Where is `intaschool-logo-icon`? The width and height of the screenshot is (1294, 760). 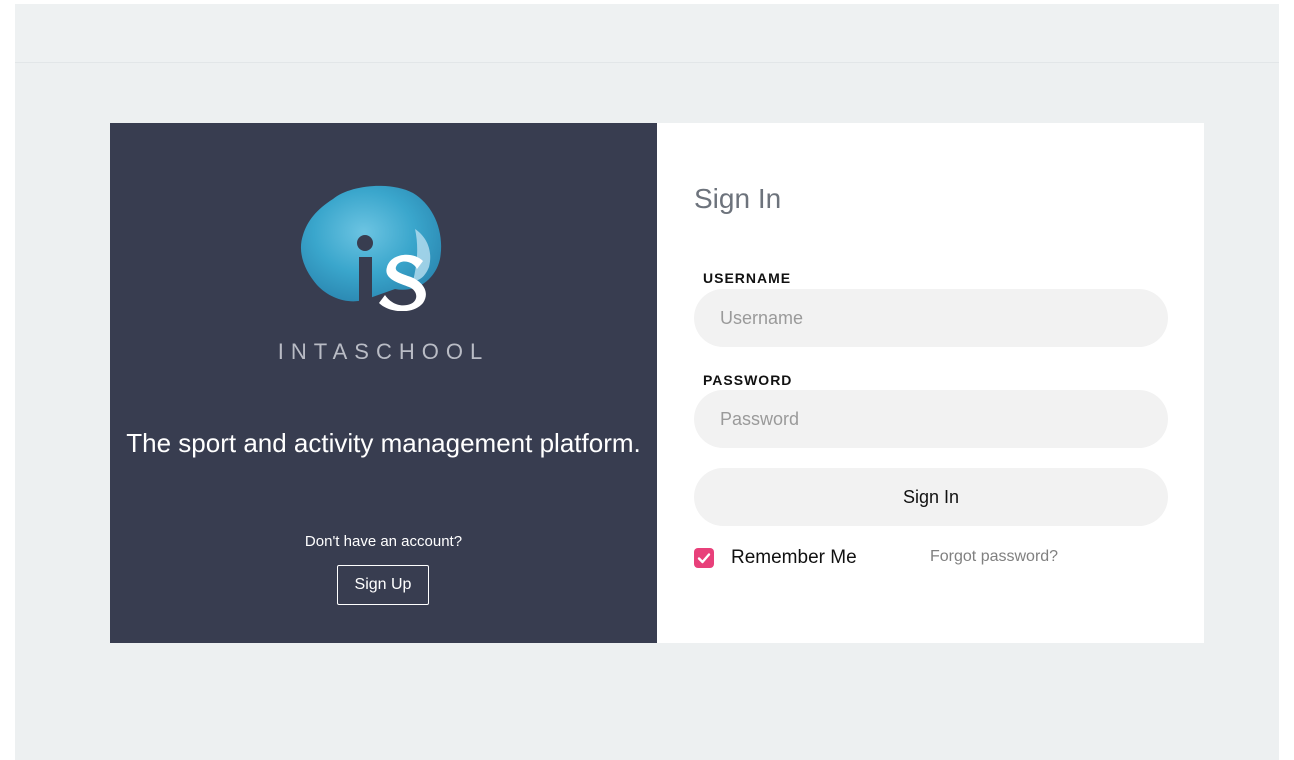
intaschool-logo-icon is located at coordinates (371, 248).